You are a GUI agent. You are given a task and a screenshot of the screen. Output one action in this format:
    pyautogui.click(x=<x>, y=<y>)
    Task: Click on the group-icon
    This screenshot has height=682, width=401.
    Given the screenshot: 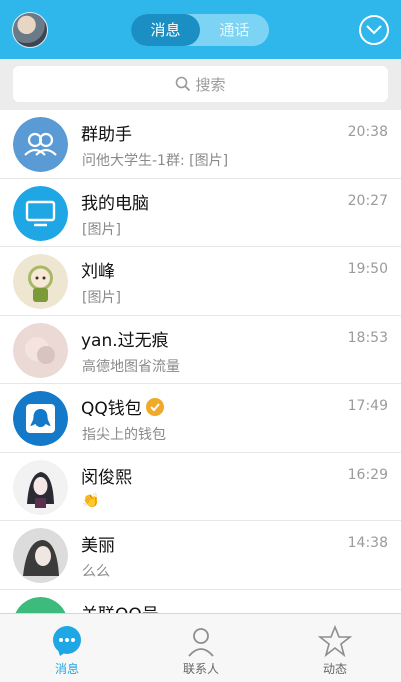 What is the action you would take?
    pyautogui.click(x=40, y=144)
    